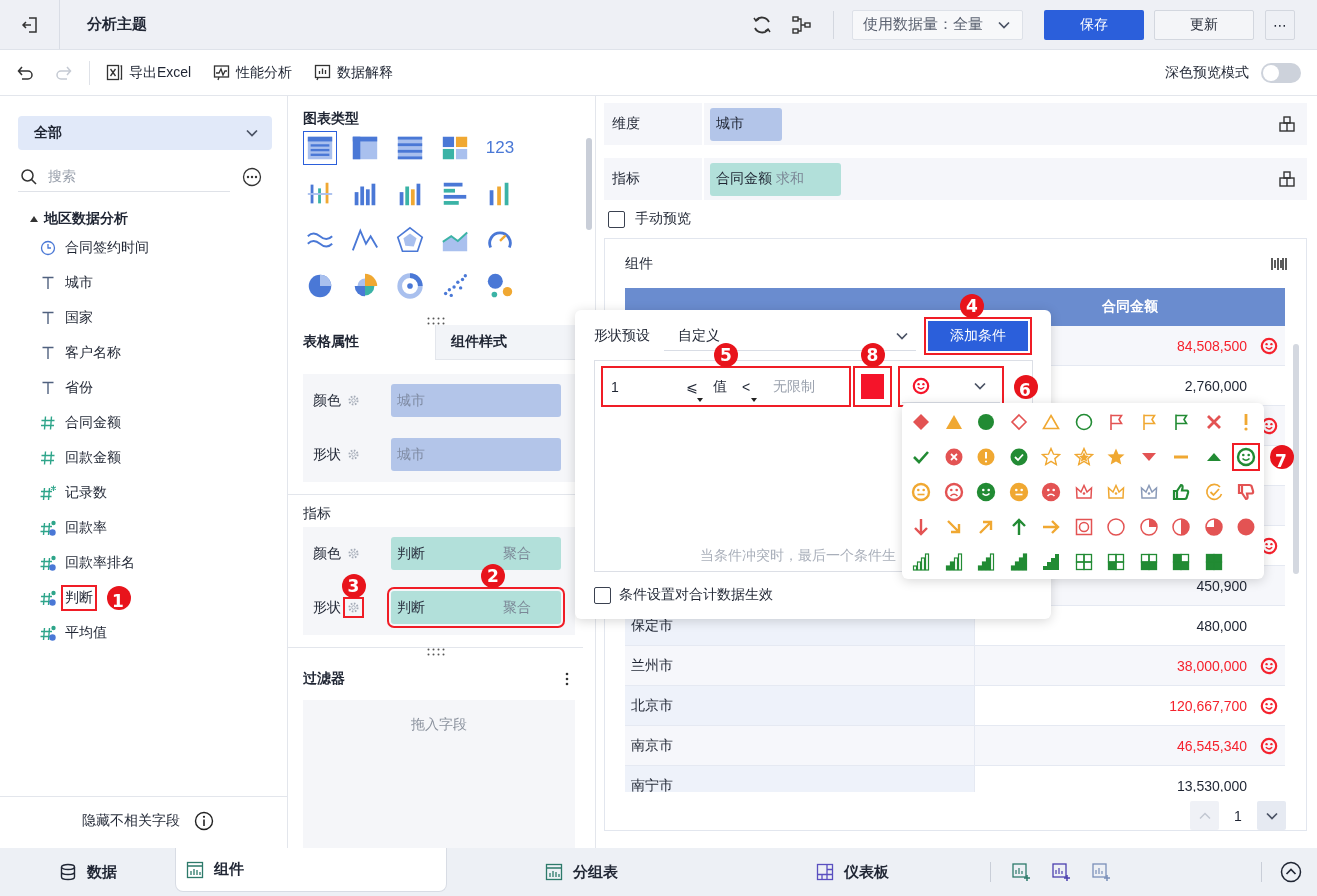 The width and height of the screenshot is (1317, 896). I want to click on field-item: 国家, so click(79, 317).